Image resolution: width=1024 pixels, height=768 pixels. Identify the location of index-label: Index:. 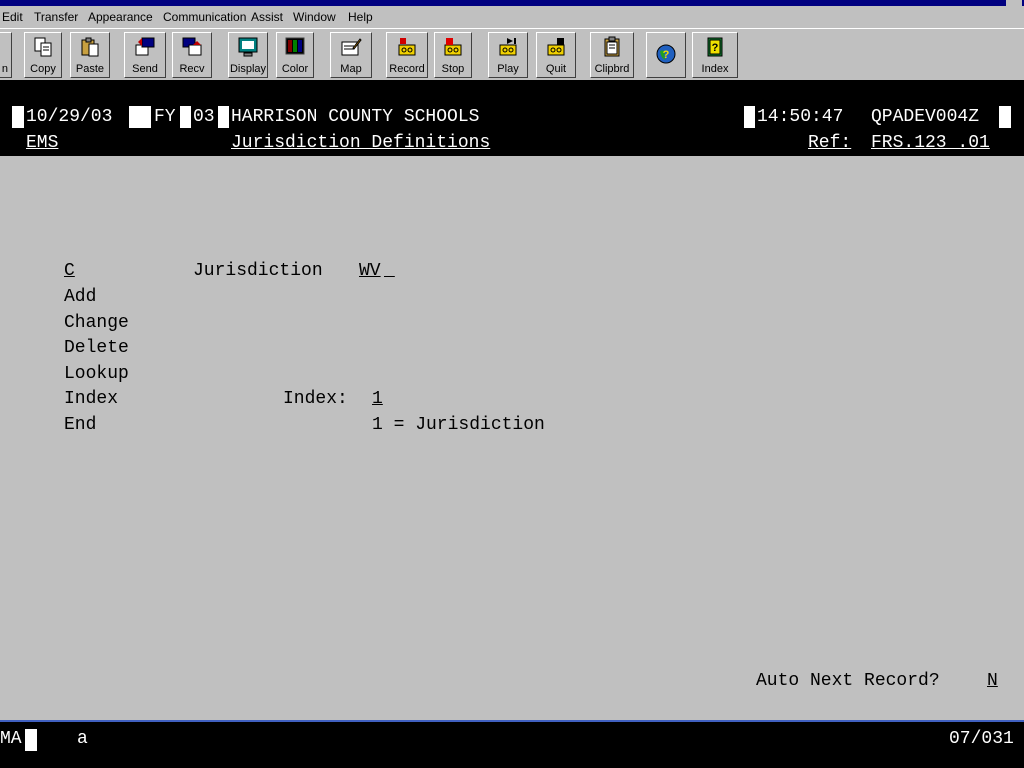
(315, 399).